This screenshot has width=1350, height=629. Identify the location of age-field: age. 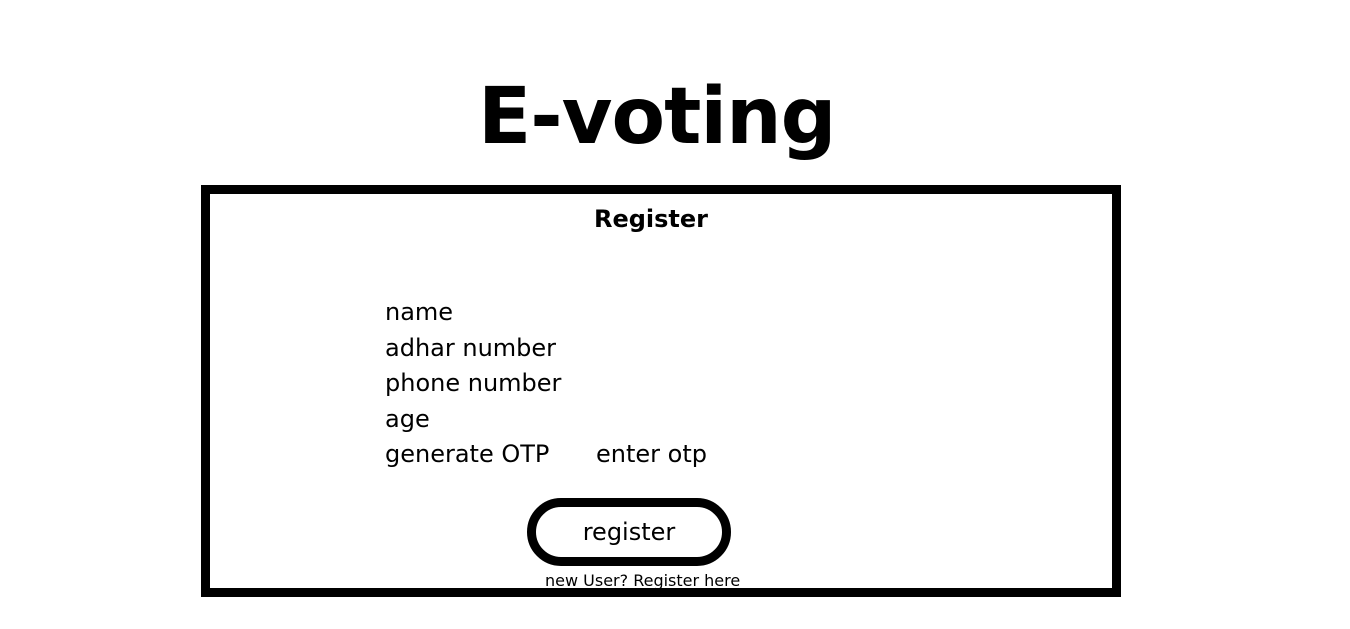
(407, 419).